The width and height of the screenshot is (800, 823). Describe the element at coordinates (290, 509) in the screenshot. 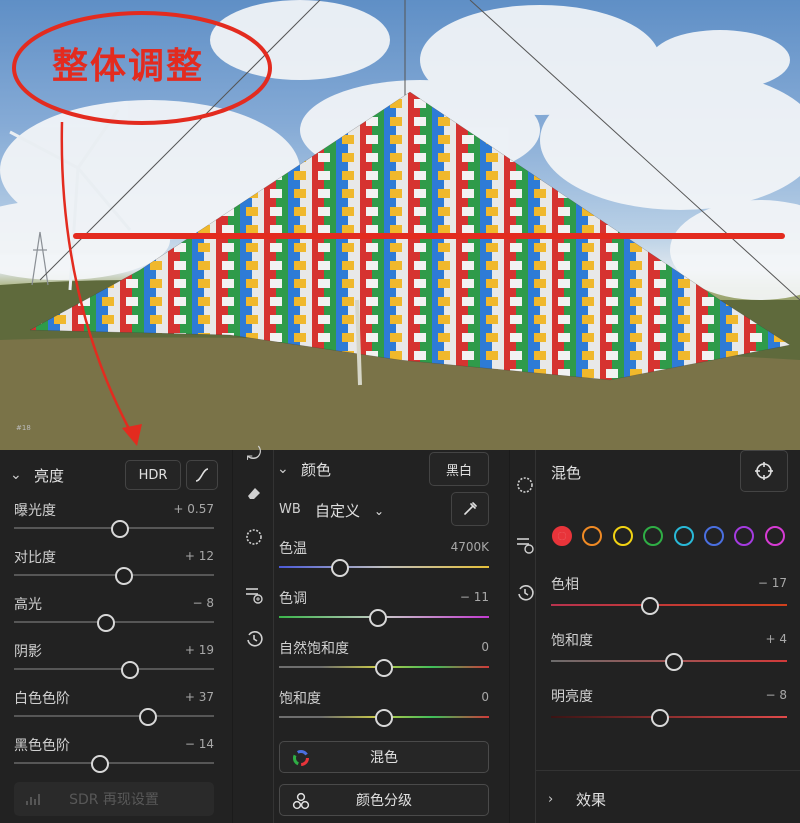

I see `wb-label: WB` at that location.